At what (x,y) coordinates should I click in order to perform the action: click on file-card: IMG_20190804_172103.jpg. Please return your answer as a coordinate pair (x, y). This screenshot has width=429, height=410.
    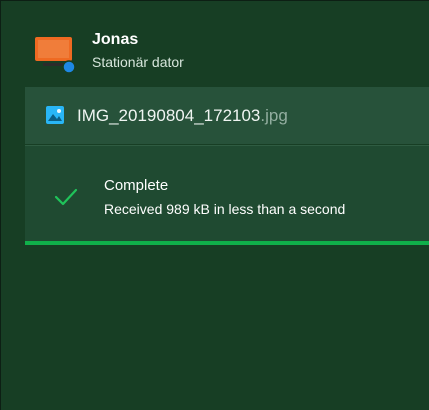
    Looking at the image, I should click on (227, 115).